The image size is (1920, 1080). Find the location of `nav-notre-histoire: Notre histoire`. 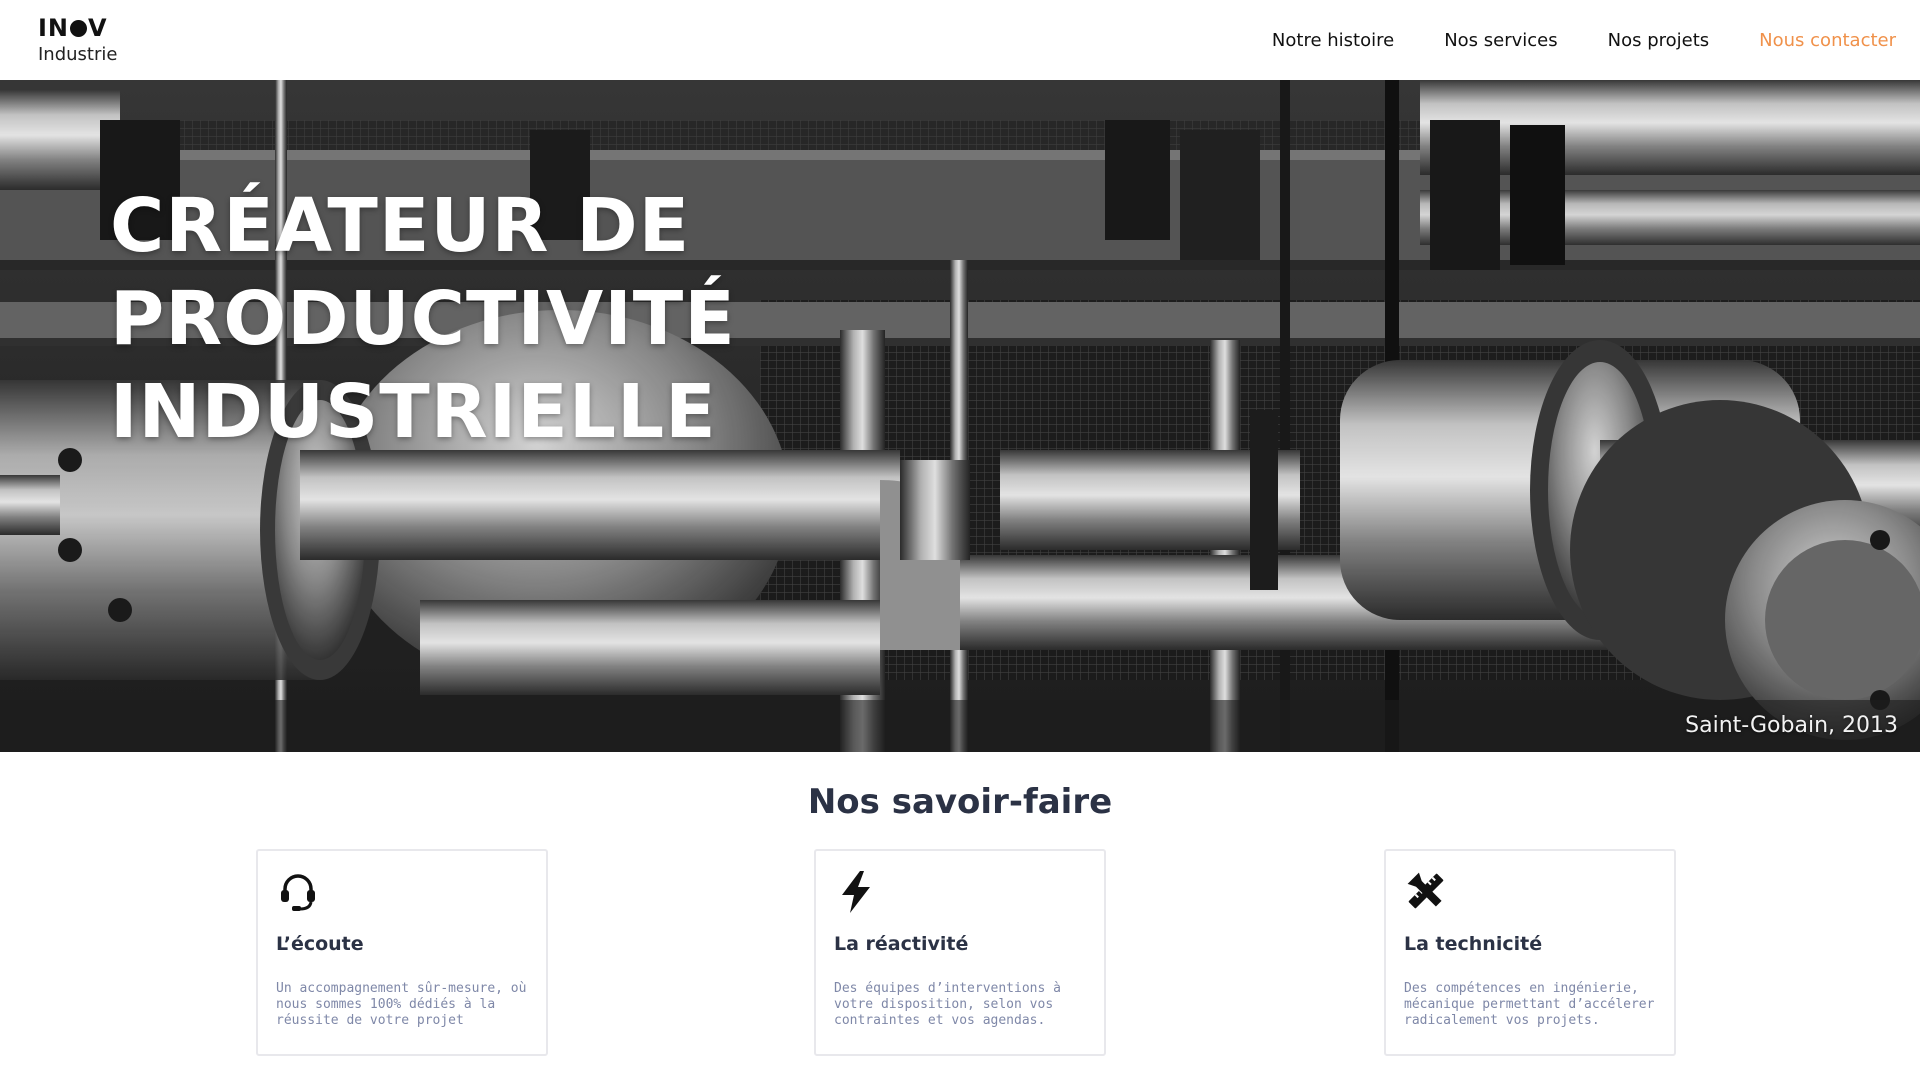

nav-notre-histoire: Notre histoire is located at coordinates (1333, 40).